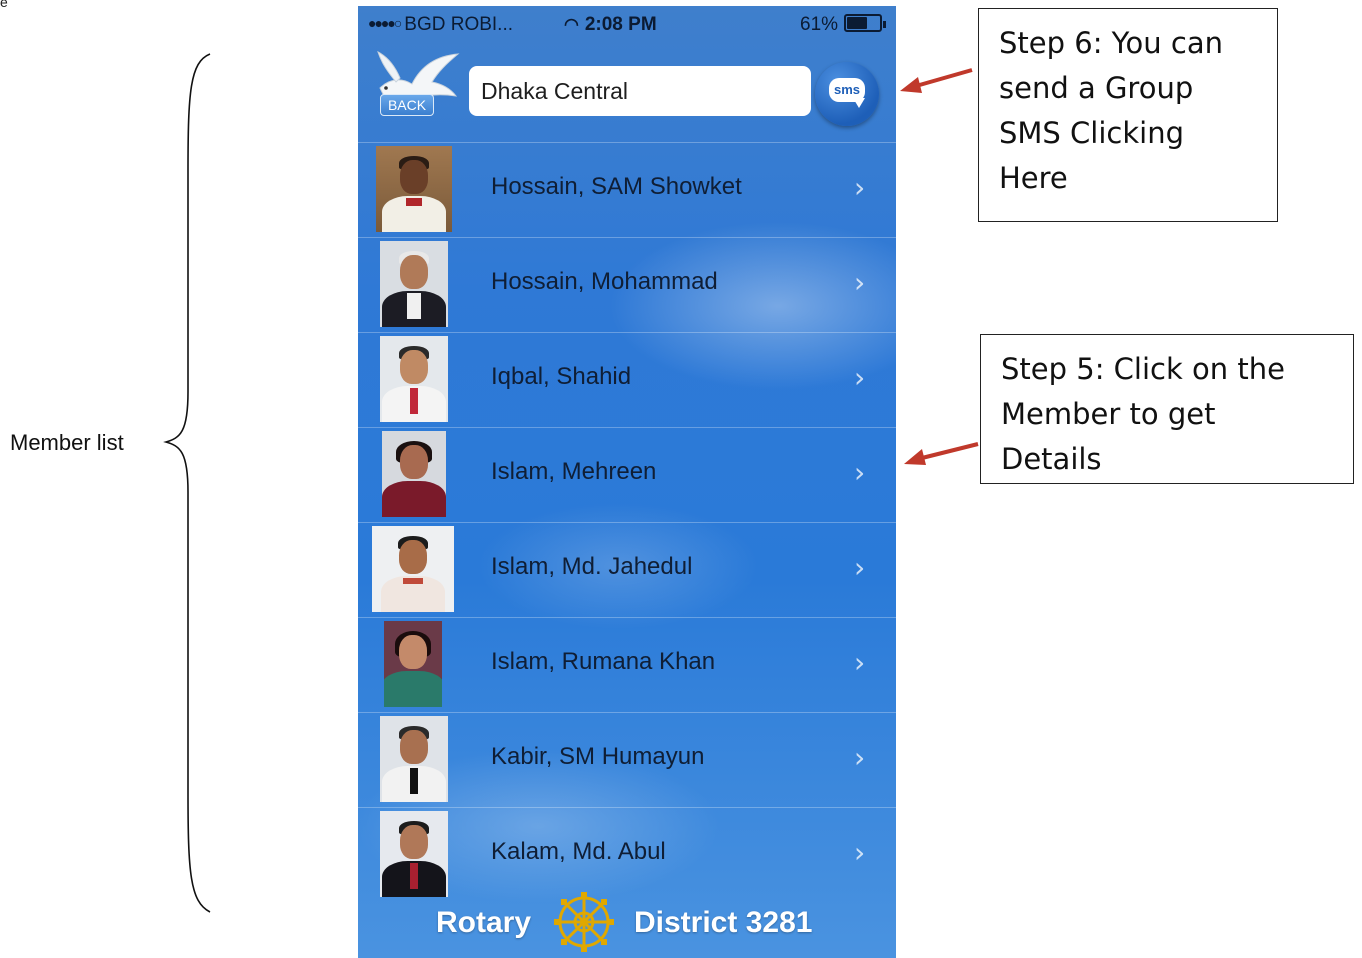 The image size is (1362, 958). What do you see at coordinates (561, 376) in the screenshot?
I see `member-name: Iqbal, Shahid` at bounding box center [561, 376].